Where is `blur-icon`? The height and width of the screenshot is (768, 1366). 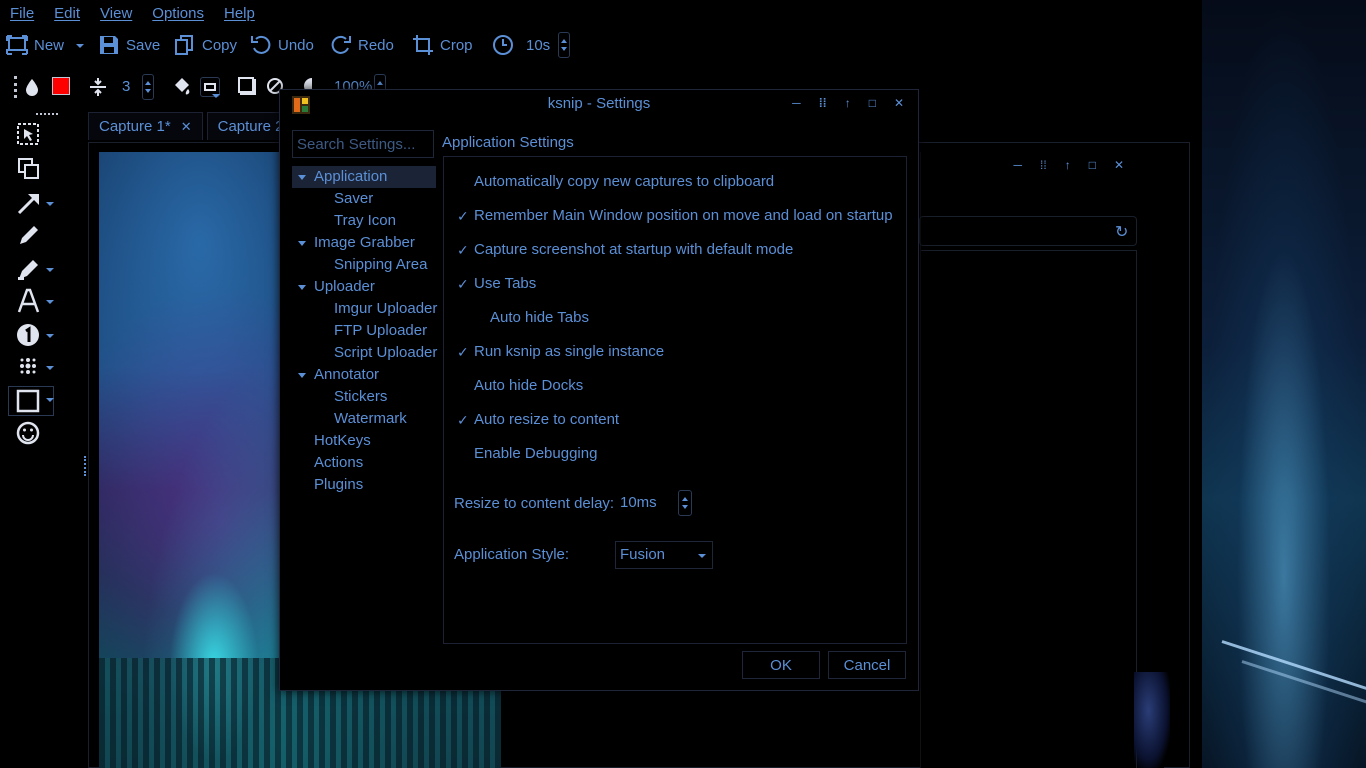 blur-icon is located at coordinates (28, 366).